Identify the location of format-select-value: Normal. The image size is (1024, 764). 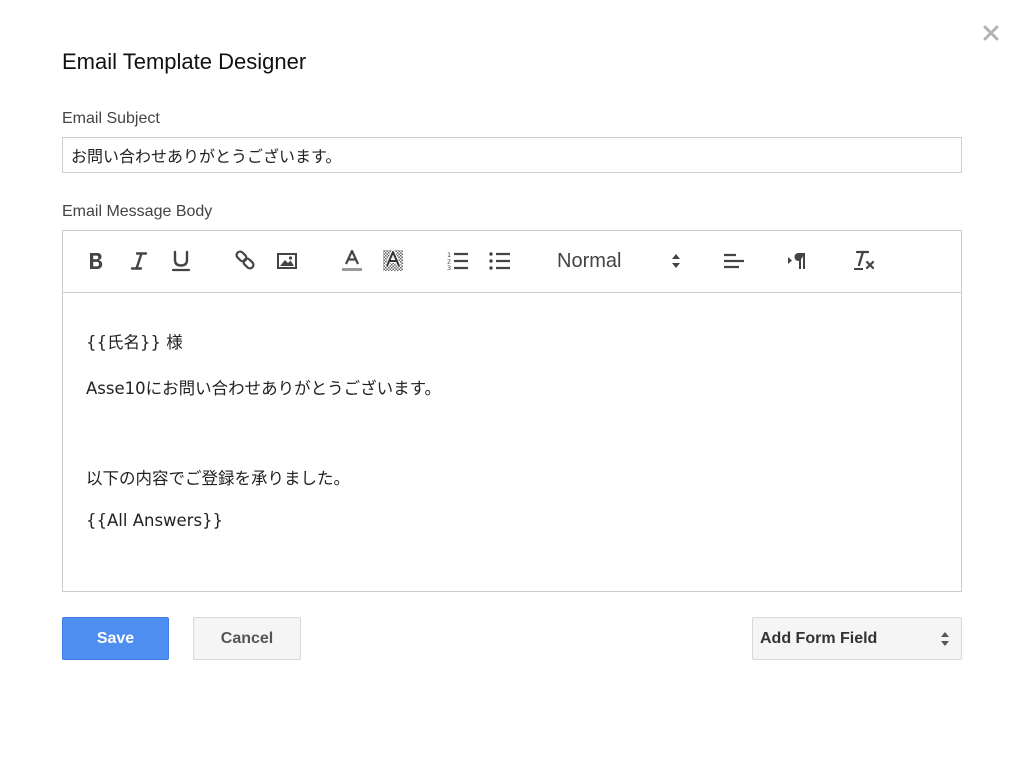
(589, 260).